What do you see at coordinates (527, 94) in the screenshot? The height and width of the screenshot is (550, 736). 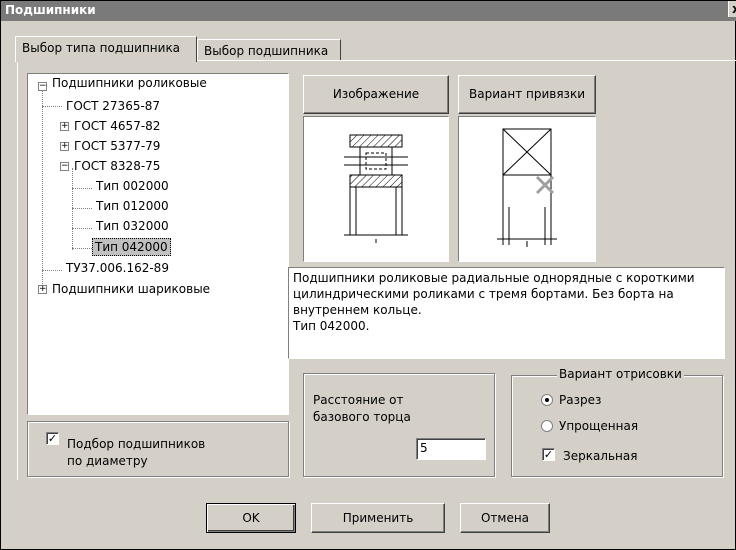 I see `binding-variant-button: Вариант привязки` at bounding box center [527, 94].